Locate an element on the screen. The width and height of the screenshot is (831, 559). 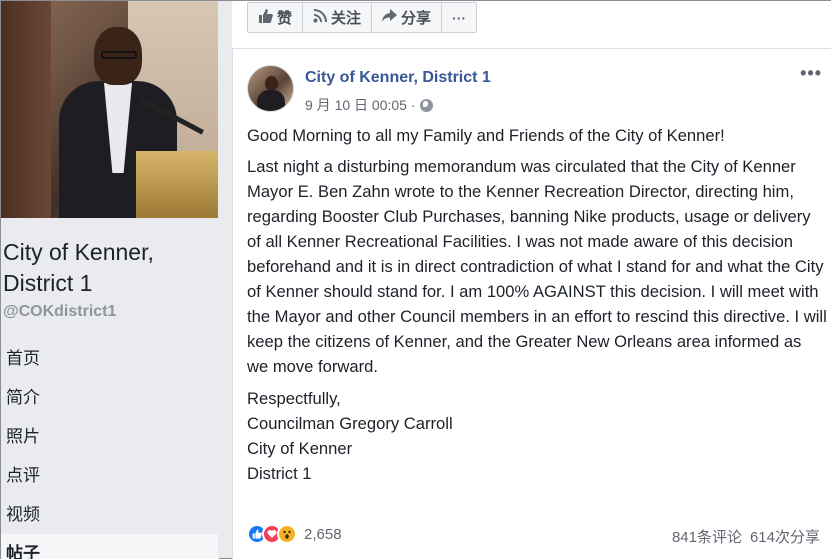
share-count-link: 614次分享 is located at coordinates (785, 536).